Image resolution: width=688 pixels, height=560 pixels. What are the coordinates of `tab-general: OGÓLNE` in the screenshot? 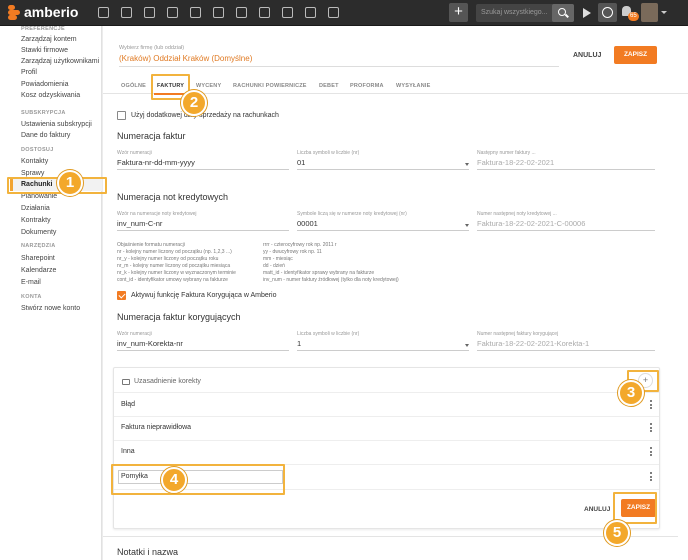 It's located at (133, 86).